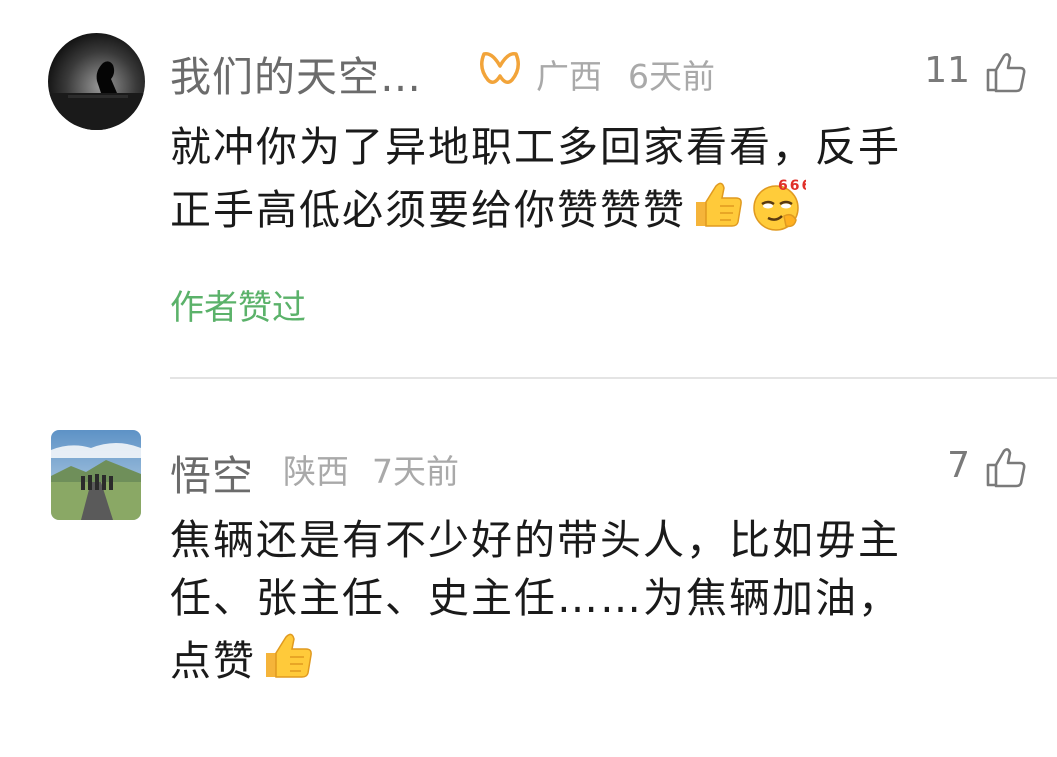  What do you see at coordinates (605, 658) in the screenshot?
I see `comment-text-line-3: 点赞` at bounding box center [605, 658].